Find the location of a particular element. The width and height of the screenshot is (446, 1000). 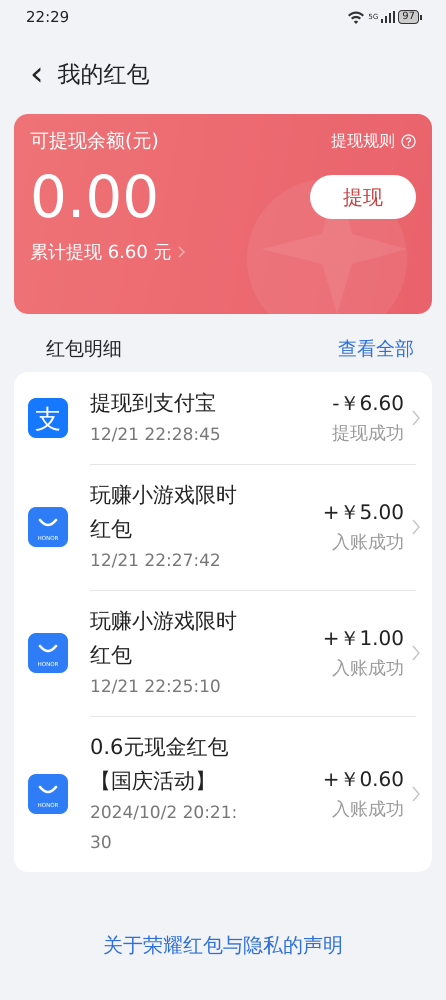

total-withdrawn-link: 累计提现 6.60 元 is located at coordinates (107, 252).